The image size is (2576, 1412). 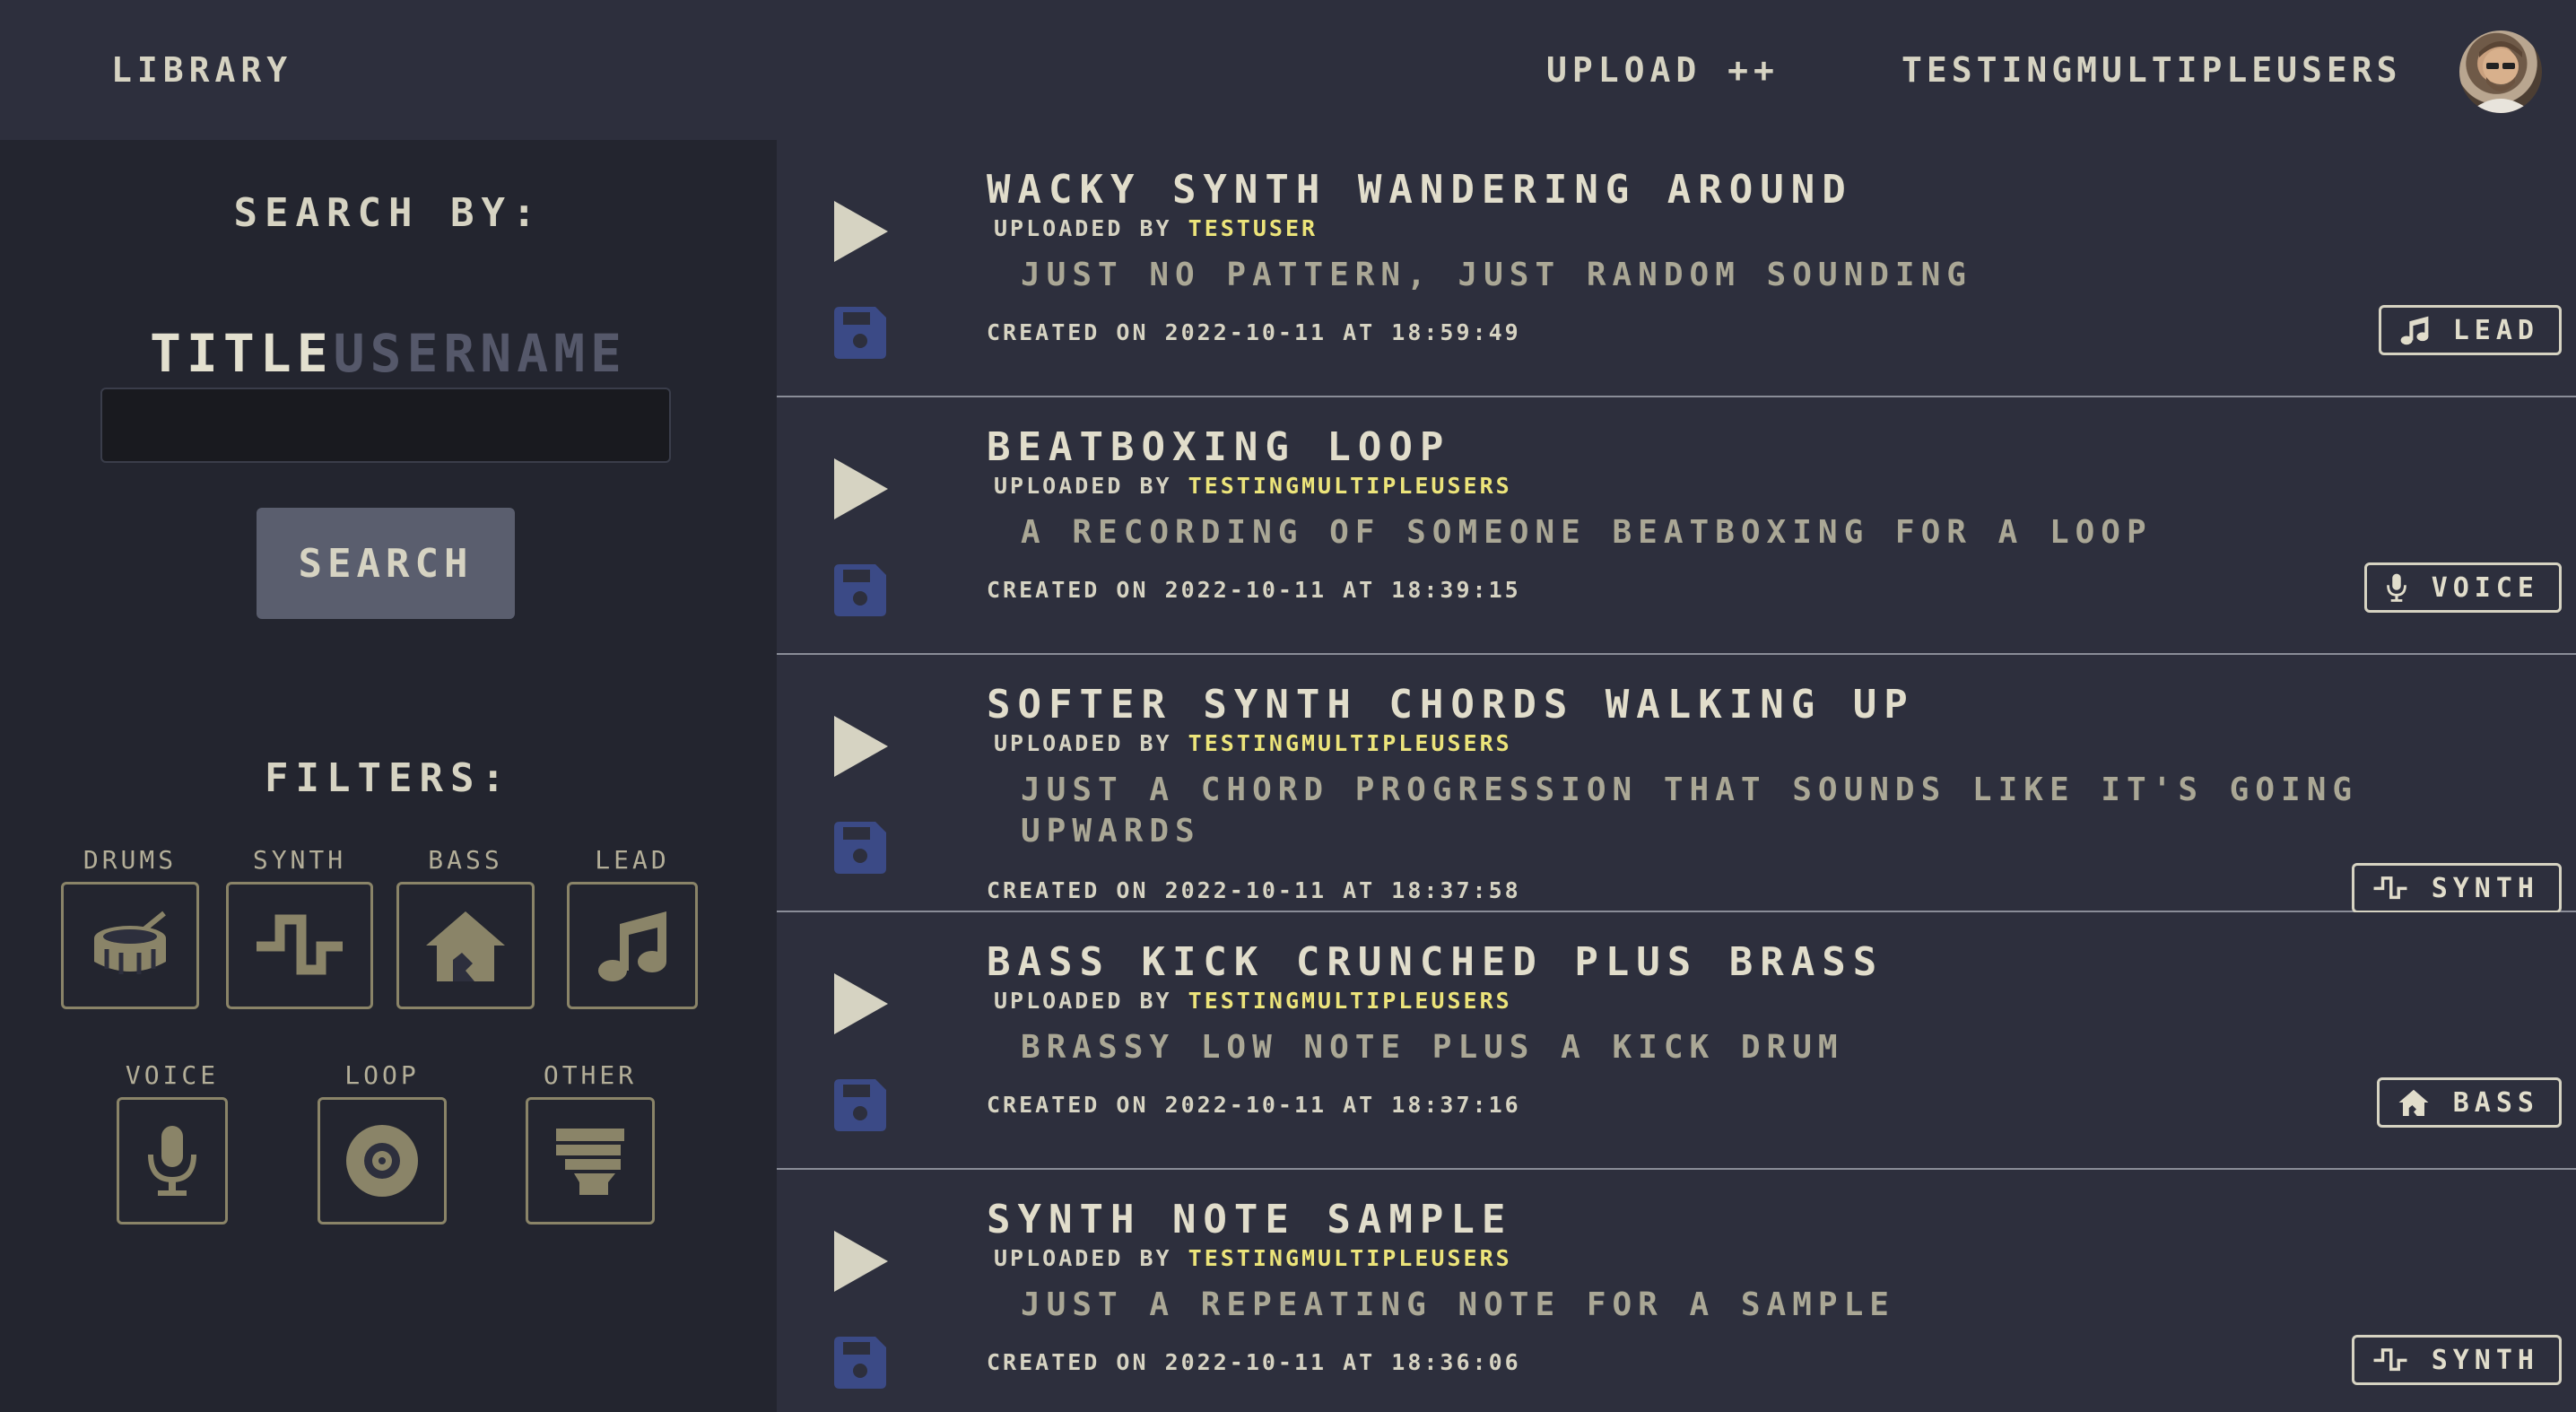 What do you see at coordinates (382, 1075) in the screenshot?
I see `filter-label: LOOP` at bounding box center [382, 1075].